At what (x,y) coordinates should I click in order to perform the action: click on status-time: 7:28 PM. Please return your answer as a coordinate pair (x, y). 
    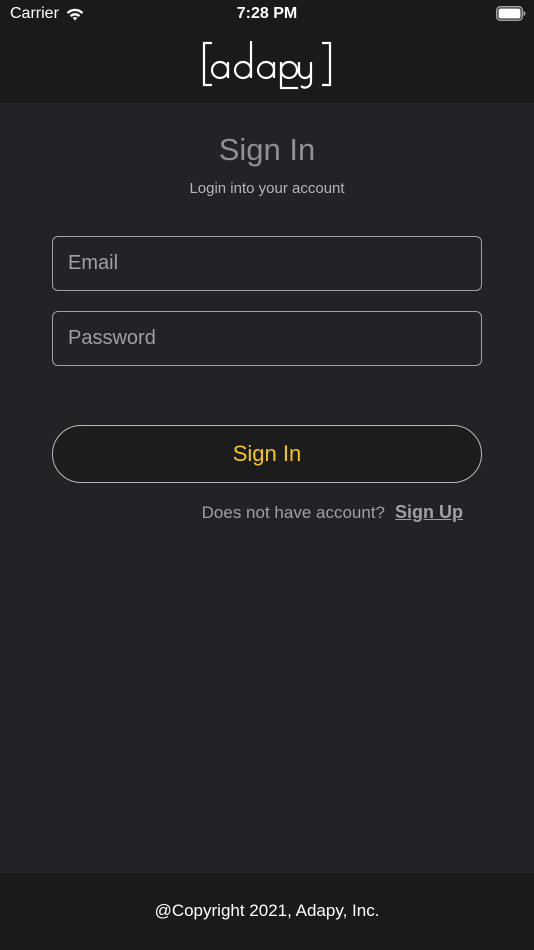
    Looking at the image, I should click on (267, 13).